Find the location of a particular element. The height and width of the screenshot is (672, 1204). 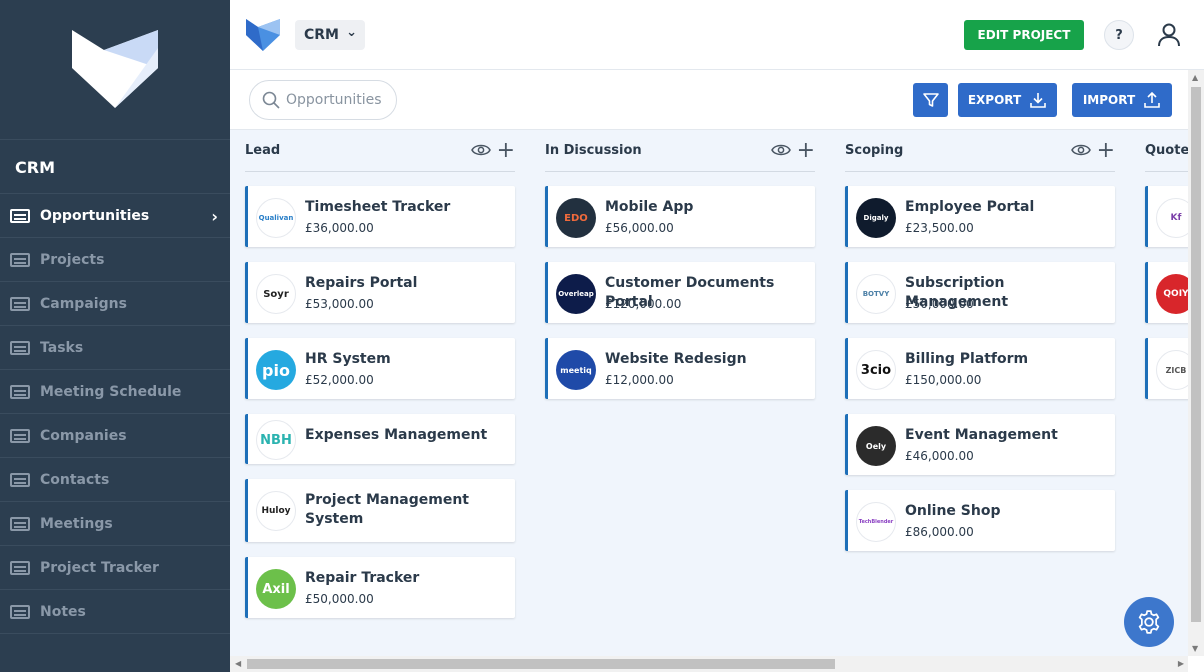

card-value: £150,000.00 is located at coordinates (943, 380).